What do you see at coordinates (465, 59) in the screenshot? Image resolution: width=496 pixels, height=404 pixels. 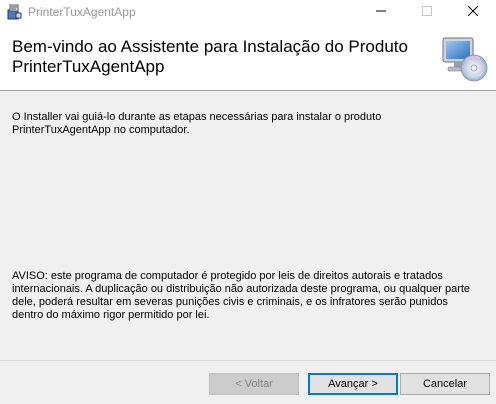 I see `computer-cd-icon` at bounding box center [465, 59].